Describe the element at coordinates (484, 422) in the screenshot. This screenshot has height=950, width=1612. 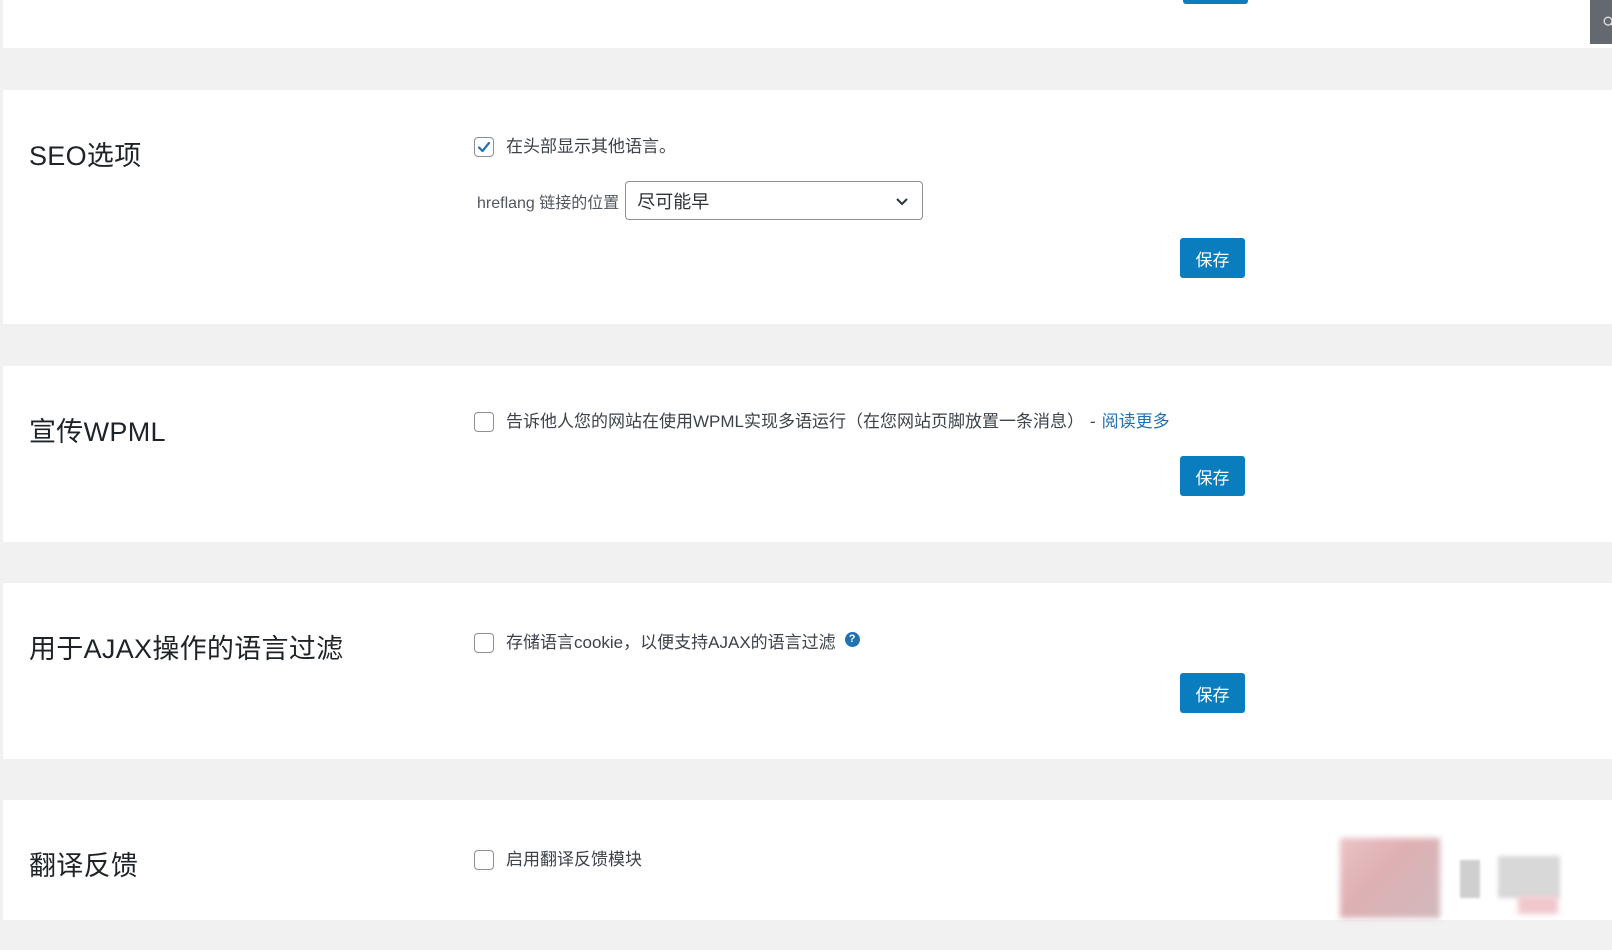
I see `promote-wpml-checkbox` at that location.